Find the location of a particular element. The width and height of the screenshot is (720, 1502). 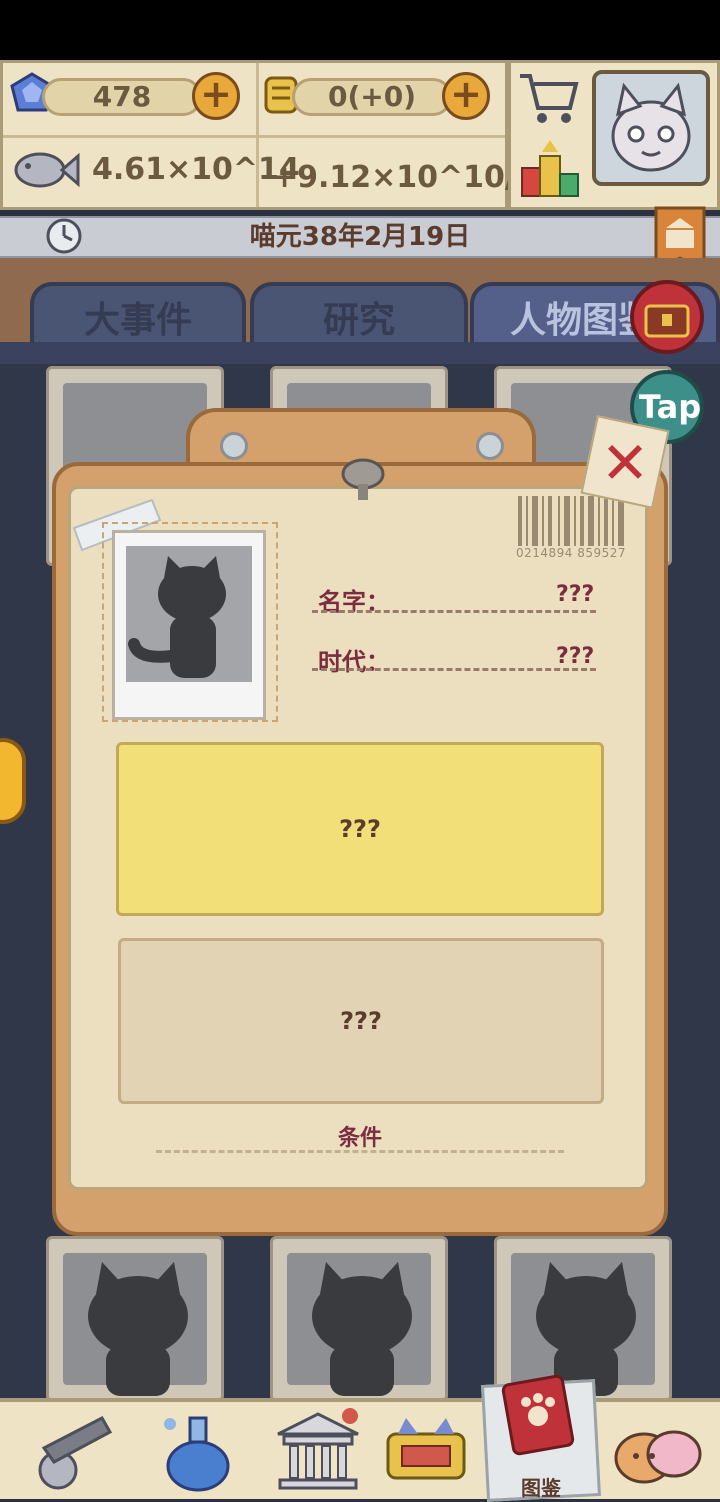

pushpin-icon is located at coordinates (363, 479).